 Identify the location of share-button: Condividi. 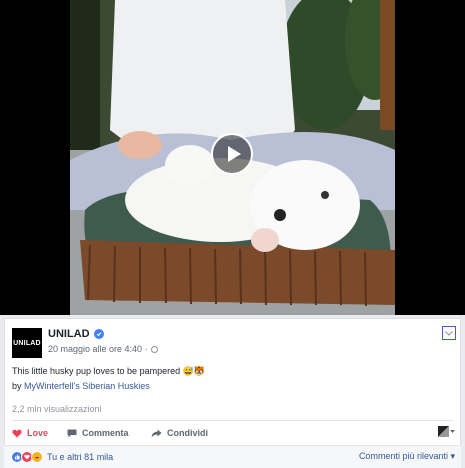
(179, 433).